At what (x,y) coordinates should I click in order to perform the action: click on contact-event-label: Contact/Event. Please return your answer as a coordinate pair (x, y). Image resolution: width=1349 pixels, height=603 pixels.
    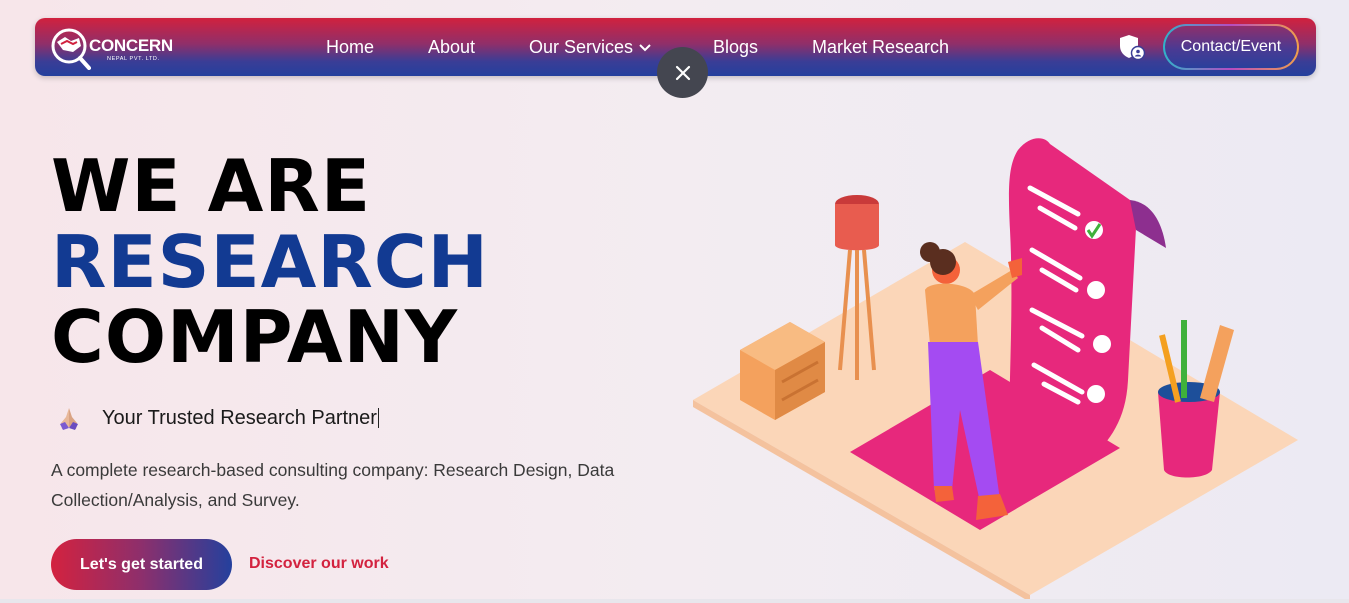
    Looking at the image, I should click on (1231, 47).